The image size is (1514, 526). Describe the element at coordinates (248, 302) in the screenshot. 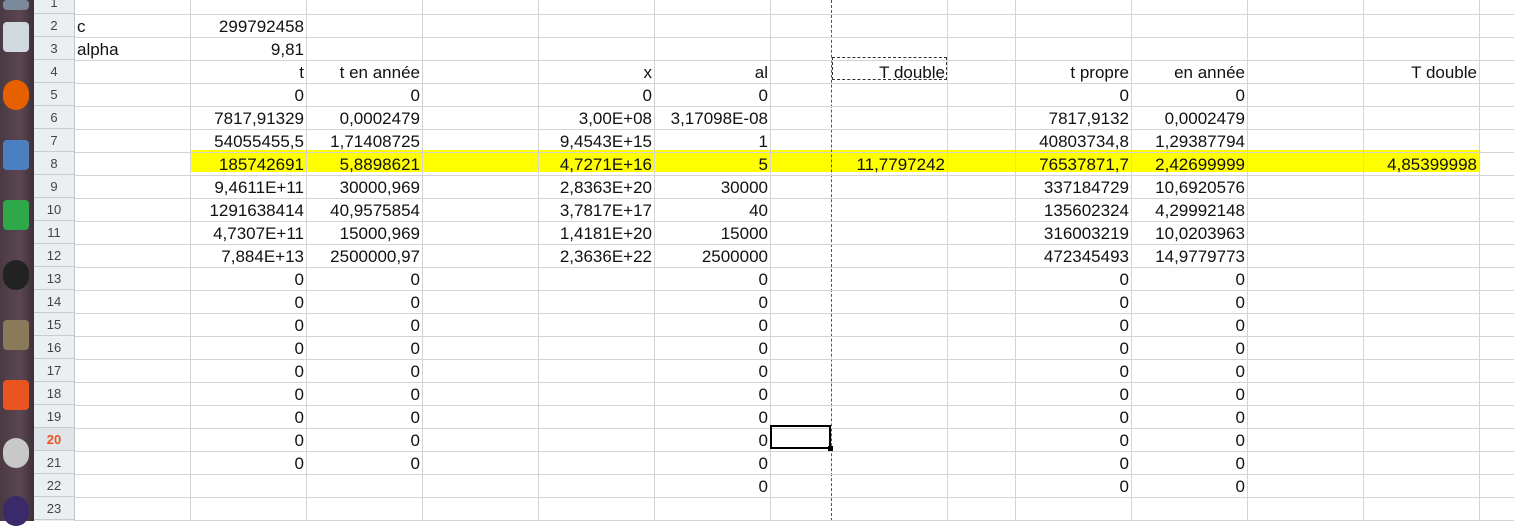

I see `cell-b14: 0` at that location.